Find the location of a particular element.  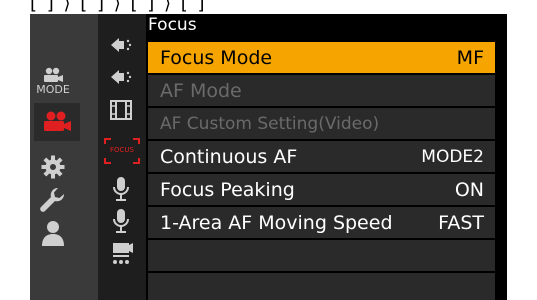

mode-tab-label: MODE is located at coordinates (53, 89).